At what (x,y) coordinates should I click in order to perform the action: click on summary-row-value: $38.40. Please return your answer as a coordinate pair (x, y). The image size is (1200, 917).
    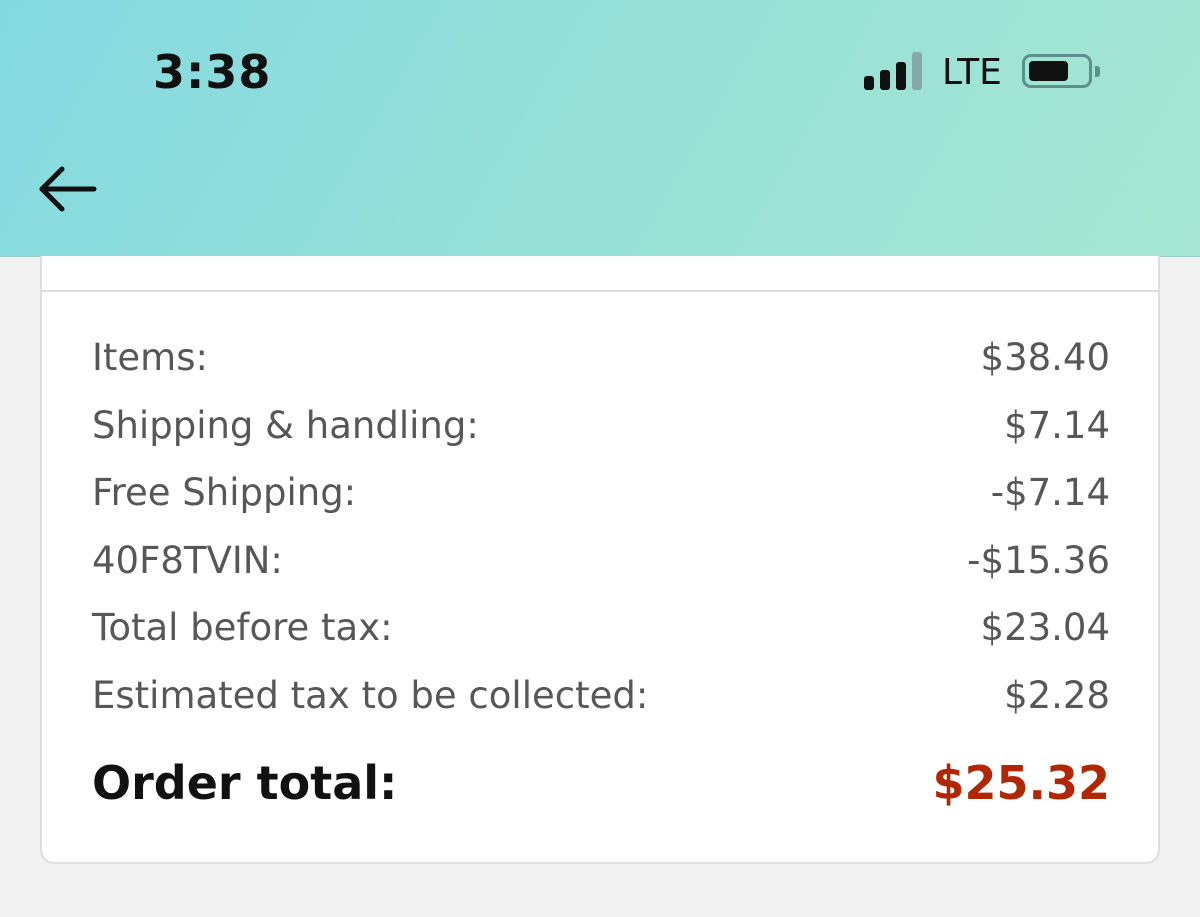
    Looking at the image, I should click on (1045, 358).